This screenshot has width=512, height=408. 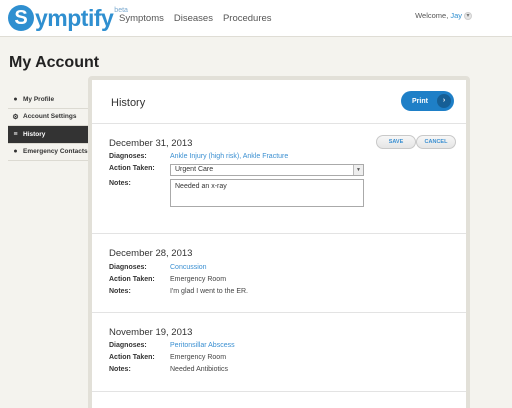 I want to click on sidebar-item-my-profile: ● My Profile, so click(x=48, y=100).